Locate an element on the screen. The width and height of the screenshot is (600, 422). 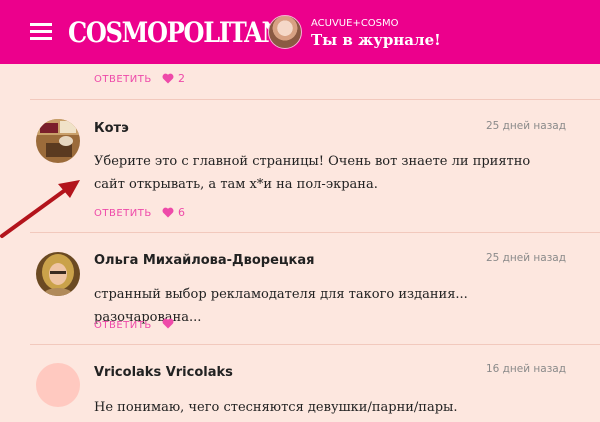
promo-title: Ты в журнале! is located at coordinates (376, 40).